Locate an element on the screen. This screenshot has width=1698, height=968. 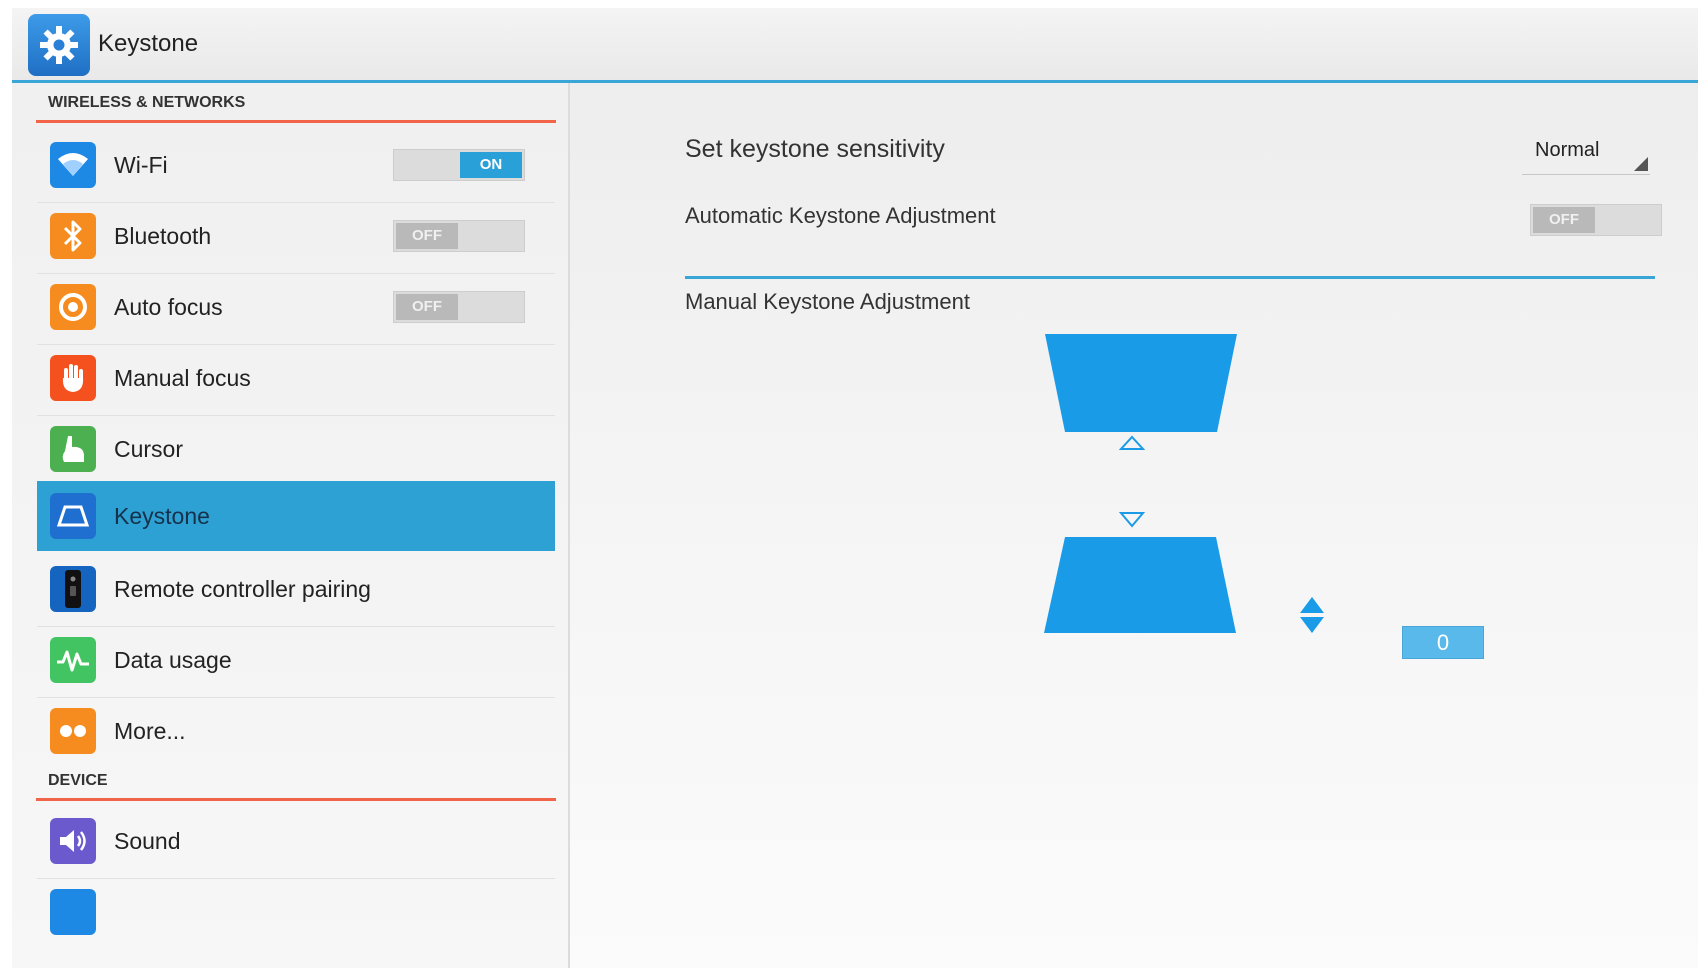
sidebar-item-cursor: Cursor is located at coordinates (296, 449).